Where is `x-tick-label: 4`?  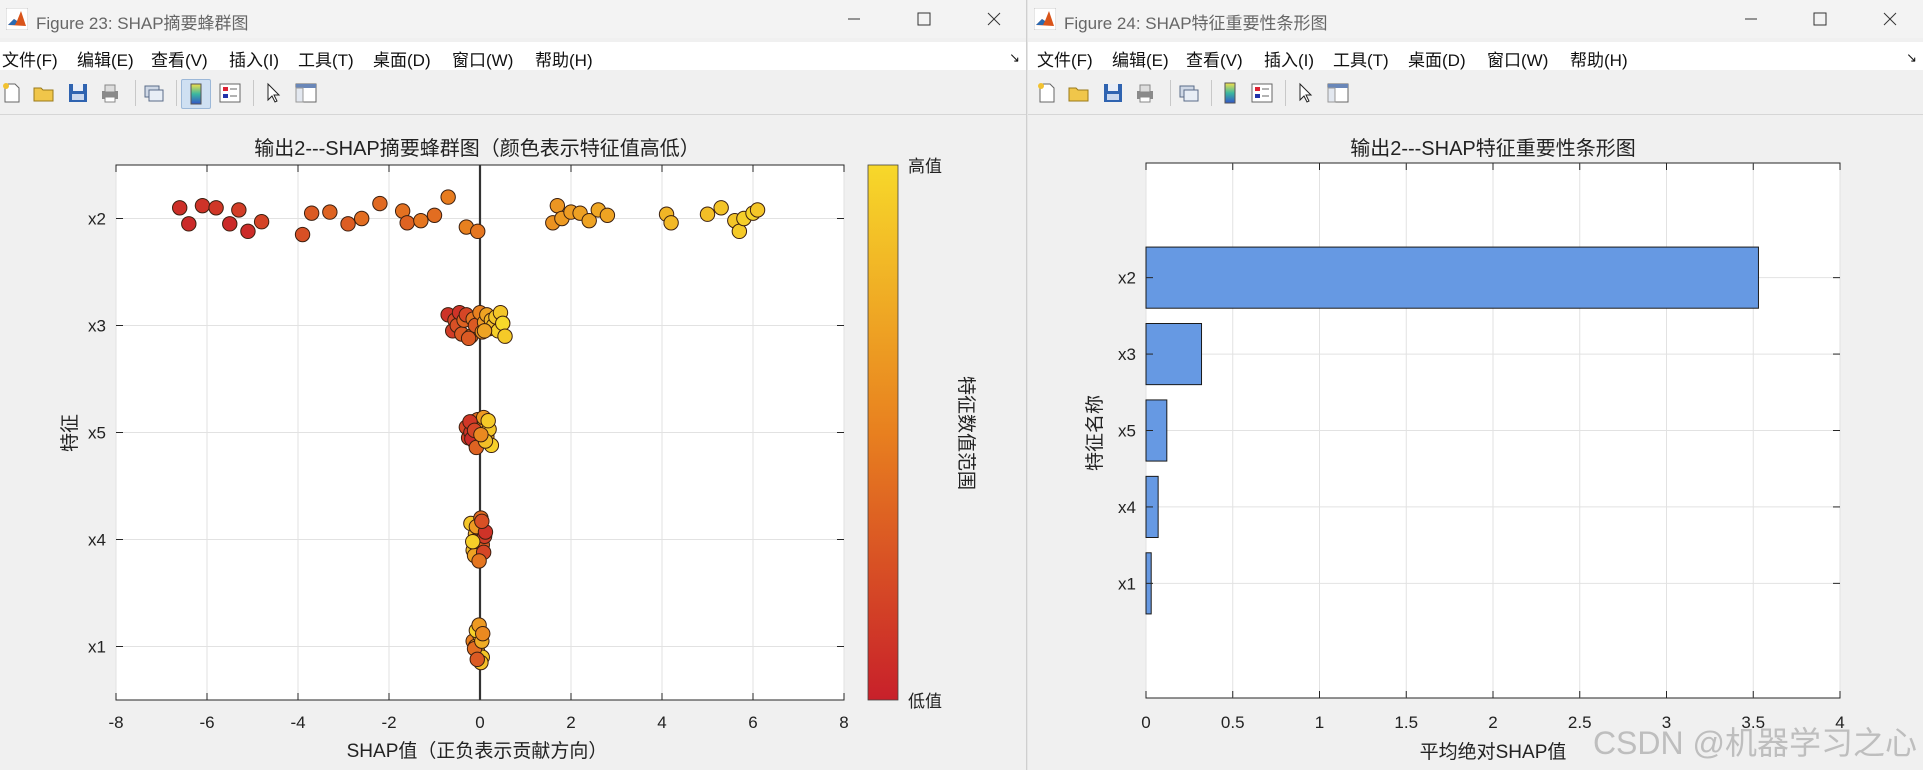 x-tick-label: 4 is located at coordinates (661, 722).